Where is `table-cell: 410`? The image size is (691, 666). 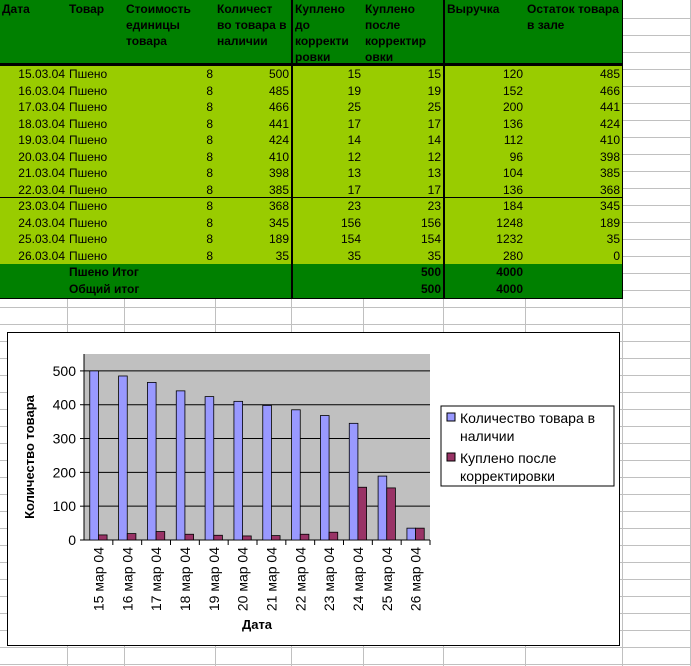 table-cell: 410 is located at coordinates (574, 141).